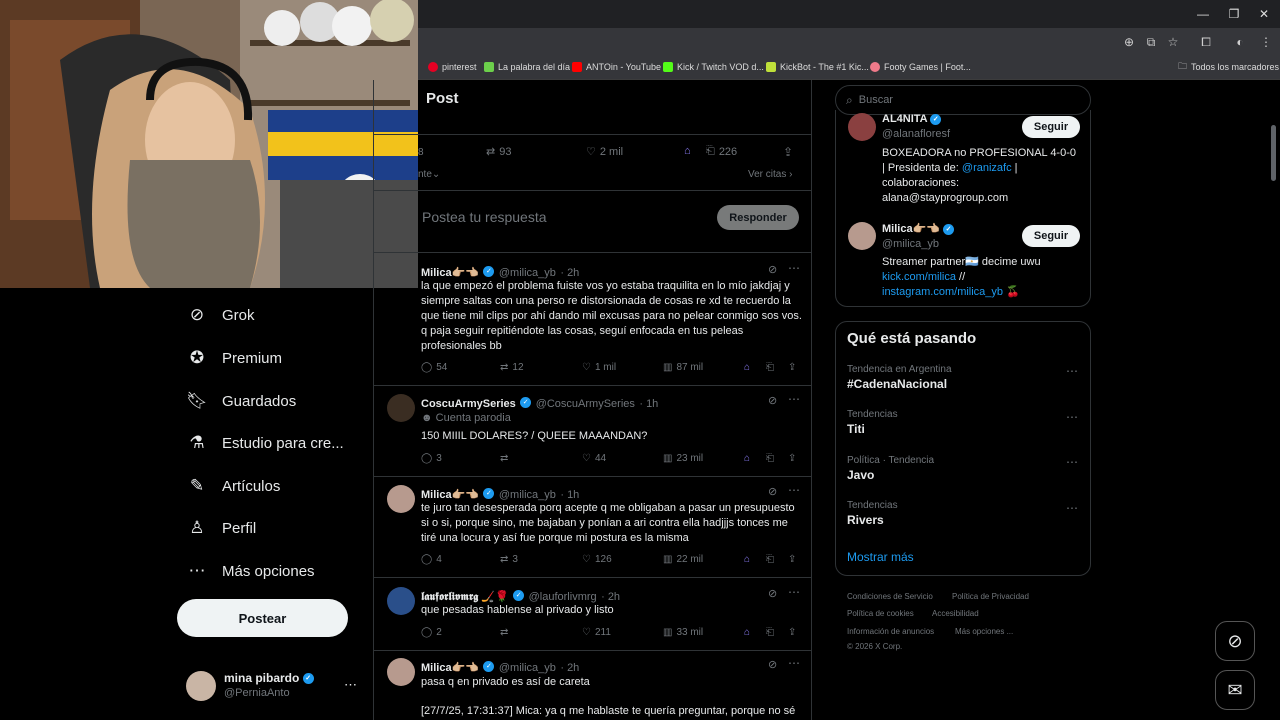  What do you see at coordinates (468, 404) in the screenshot?
I see `tweet-author-name: CoscuArmySeries` at bounding box center [468, 404].